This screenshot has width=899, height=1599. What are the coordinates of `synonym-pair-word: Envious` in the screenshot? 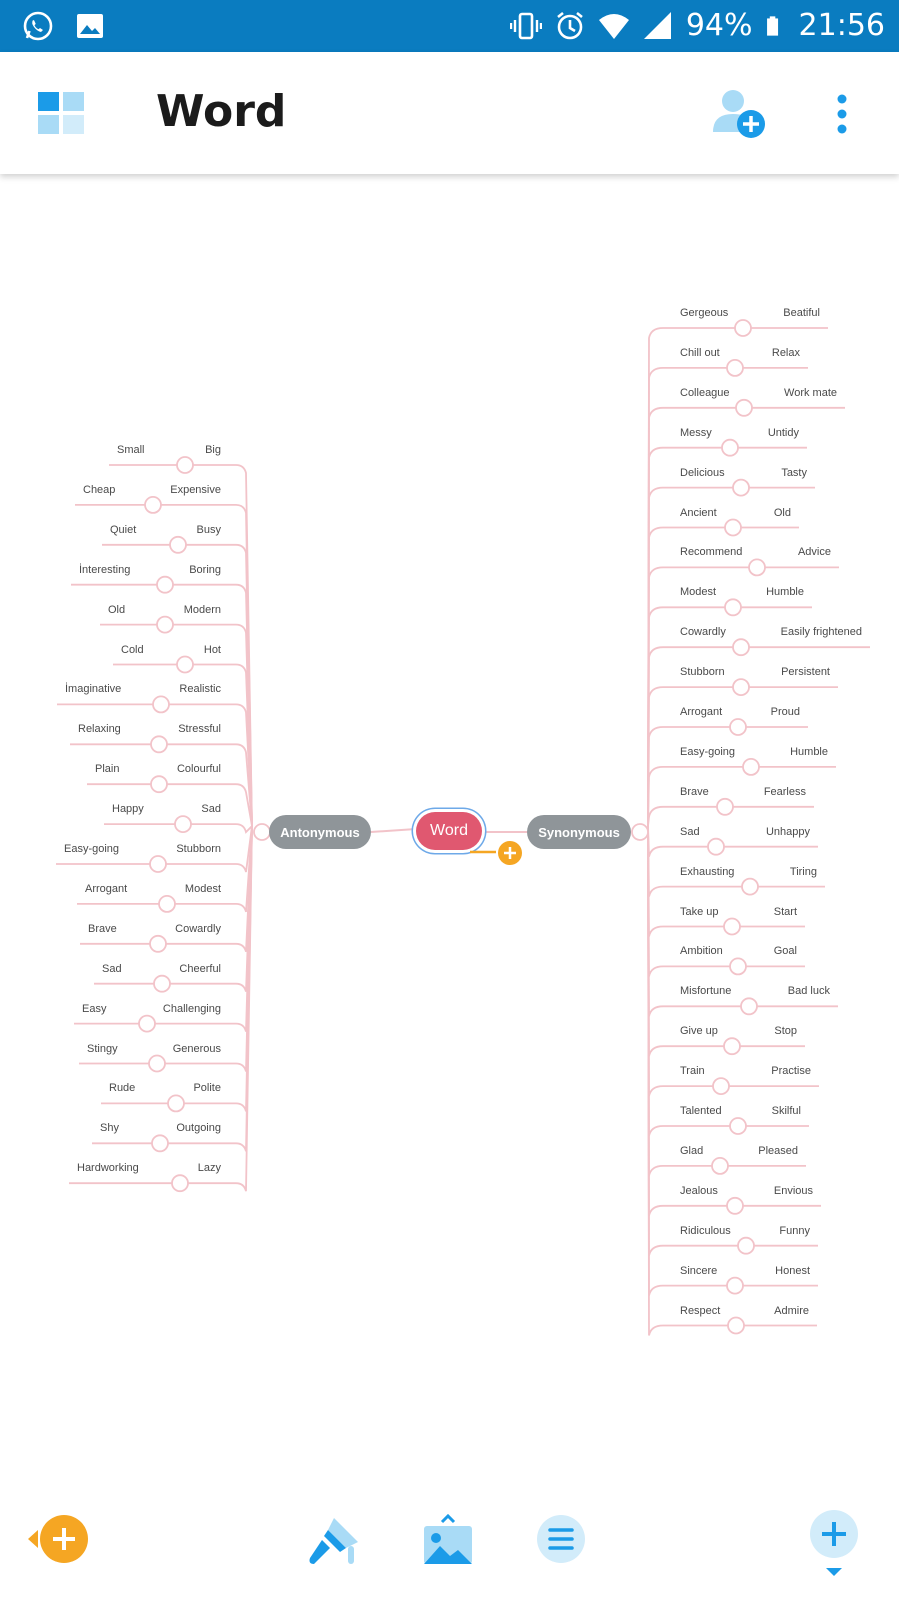 It's located at (793, 1191).